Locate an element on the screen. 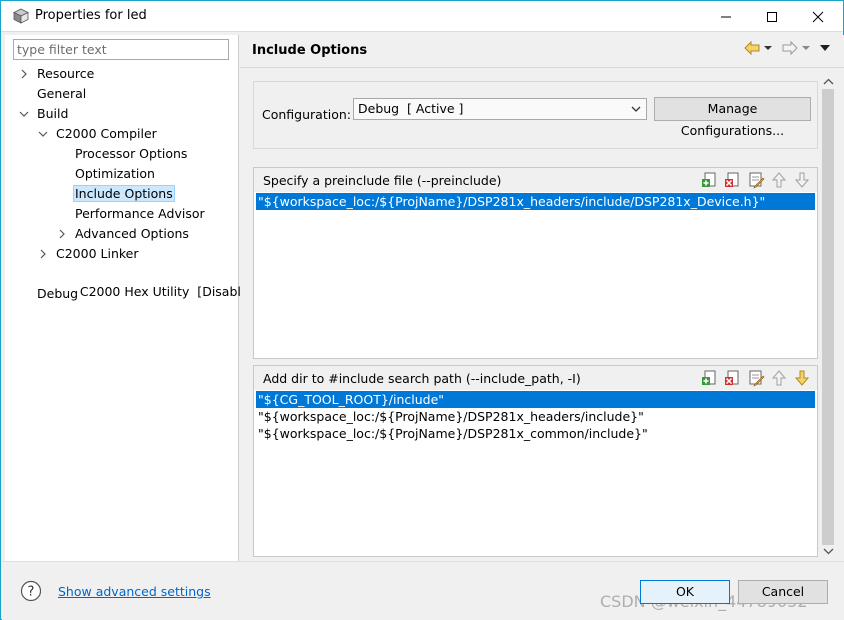 This screenshot has width=844, height=620. preinclude-header: Specify a preinclude file (--preinclude) is located at coordinates (535, 180).